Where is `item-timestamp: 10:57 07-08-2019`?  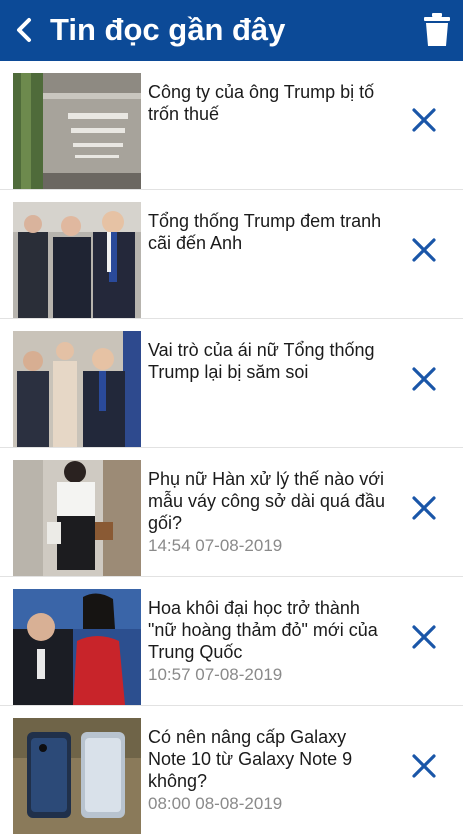 item-timestamp: 10:57 07-08-2019 is located at coordinates (215, 674).